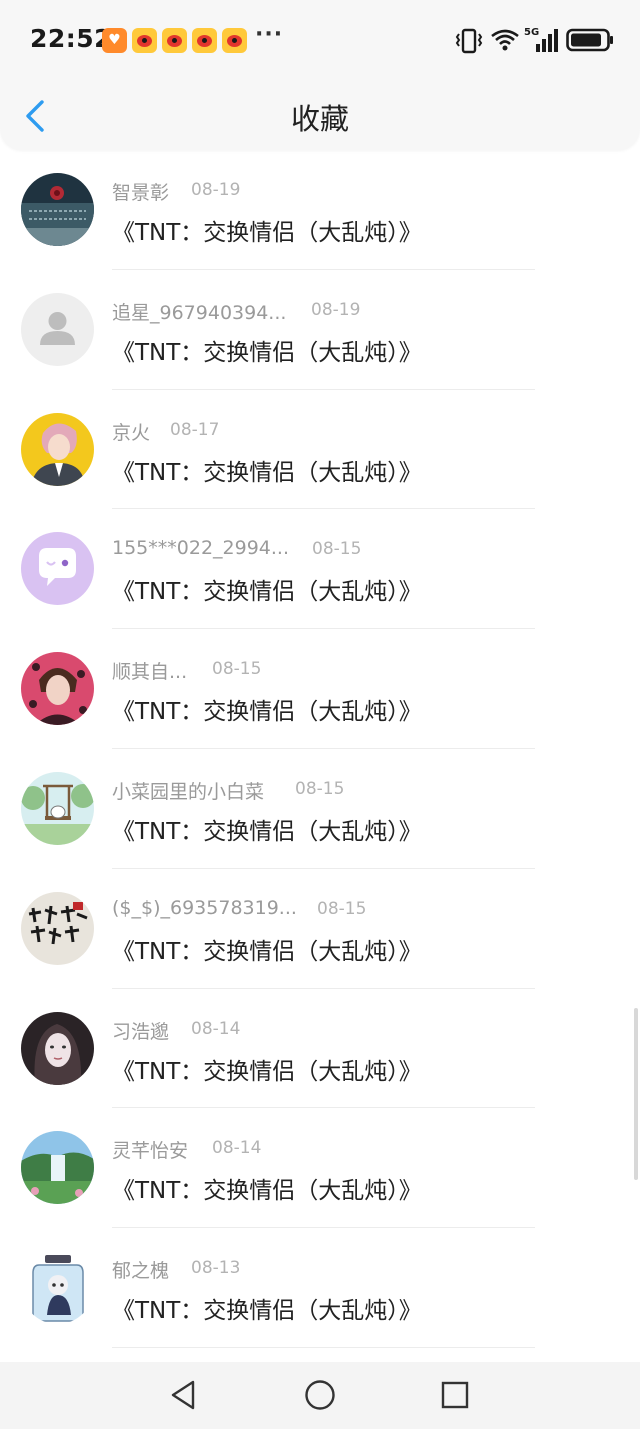 Image resolution: width=640 pixels, height=1429 pixels. Describe the element at coordinates (636, 1094) in the screenshot. I see `scrollbar` at that location.